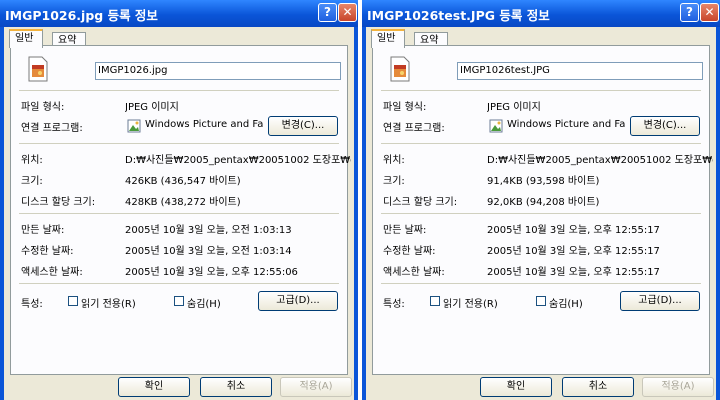 The width and height of the screenshot is (720, 400). What do you see at coordinates (543, 202) in the screenshot?
I see `disk-size-value: 92,0KB (94,208 바이트)` at bounding box center [543, 202].